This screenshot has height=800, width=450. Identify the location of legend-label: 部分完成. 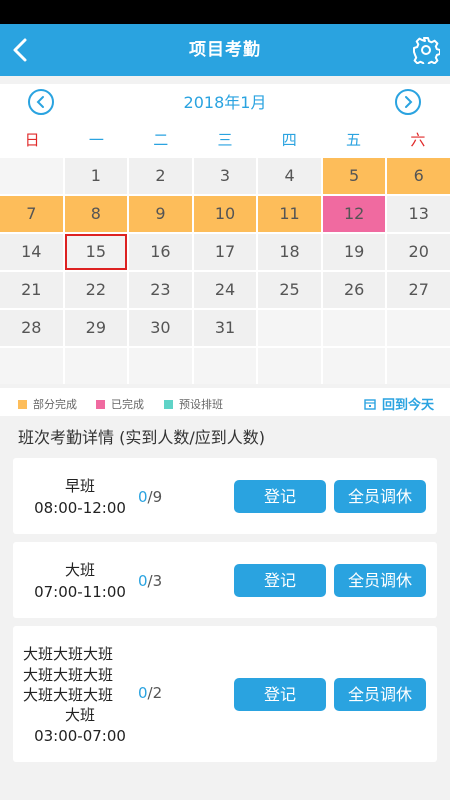
(55, 404).